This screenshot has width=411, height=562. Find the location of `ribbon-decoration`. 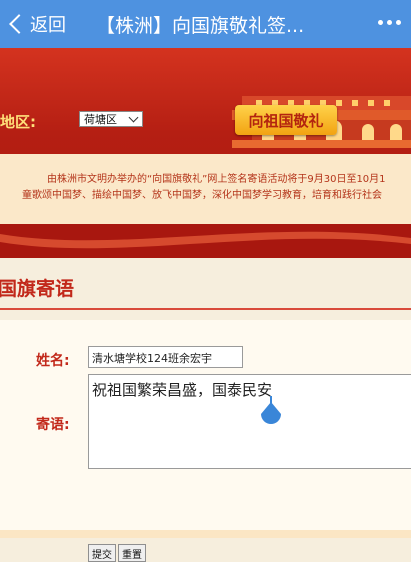

ribbon-decoration is located at coordinates (205, 241).